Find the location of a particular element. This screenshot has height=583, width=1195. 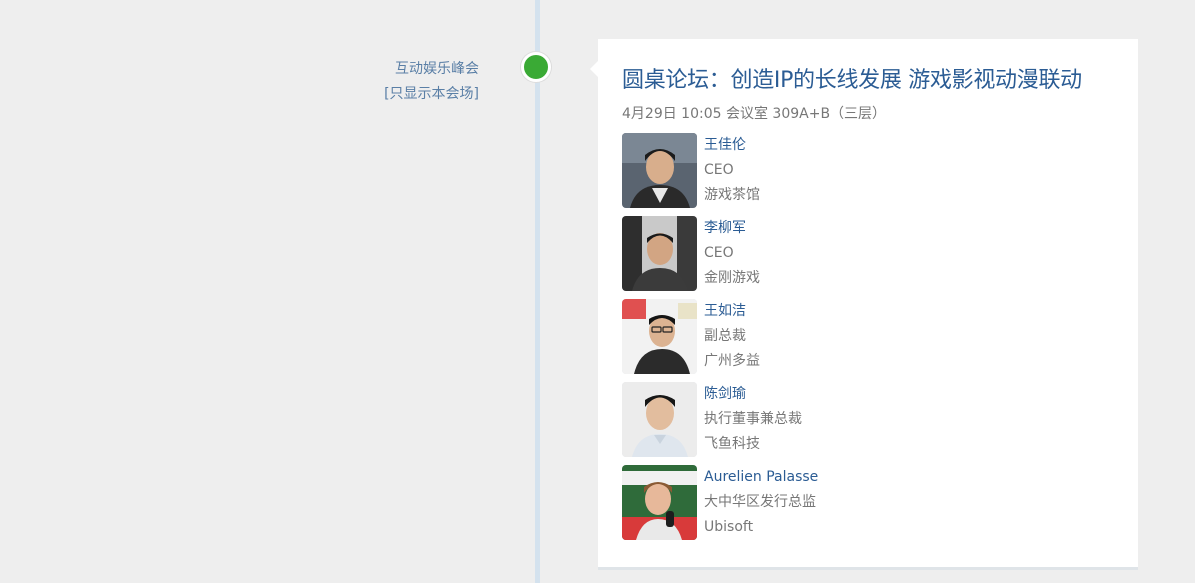

session-meta: 4月29日 10:05 会议室 309A+B（三层） is located at coordinates (754, 114).